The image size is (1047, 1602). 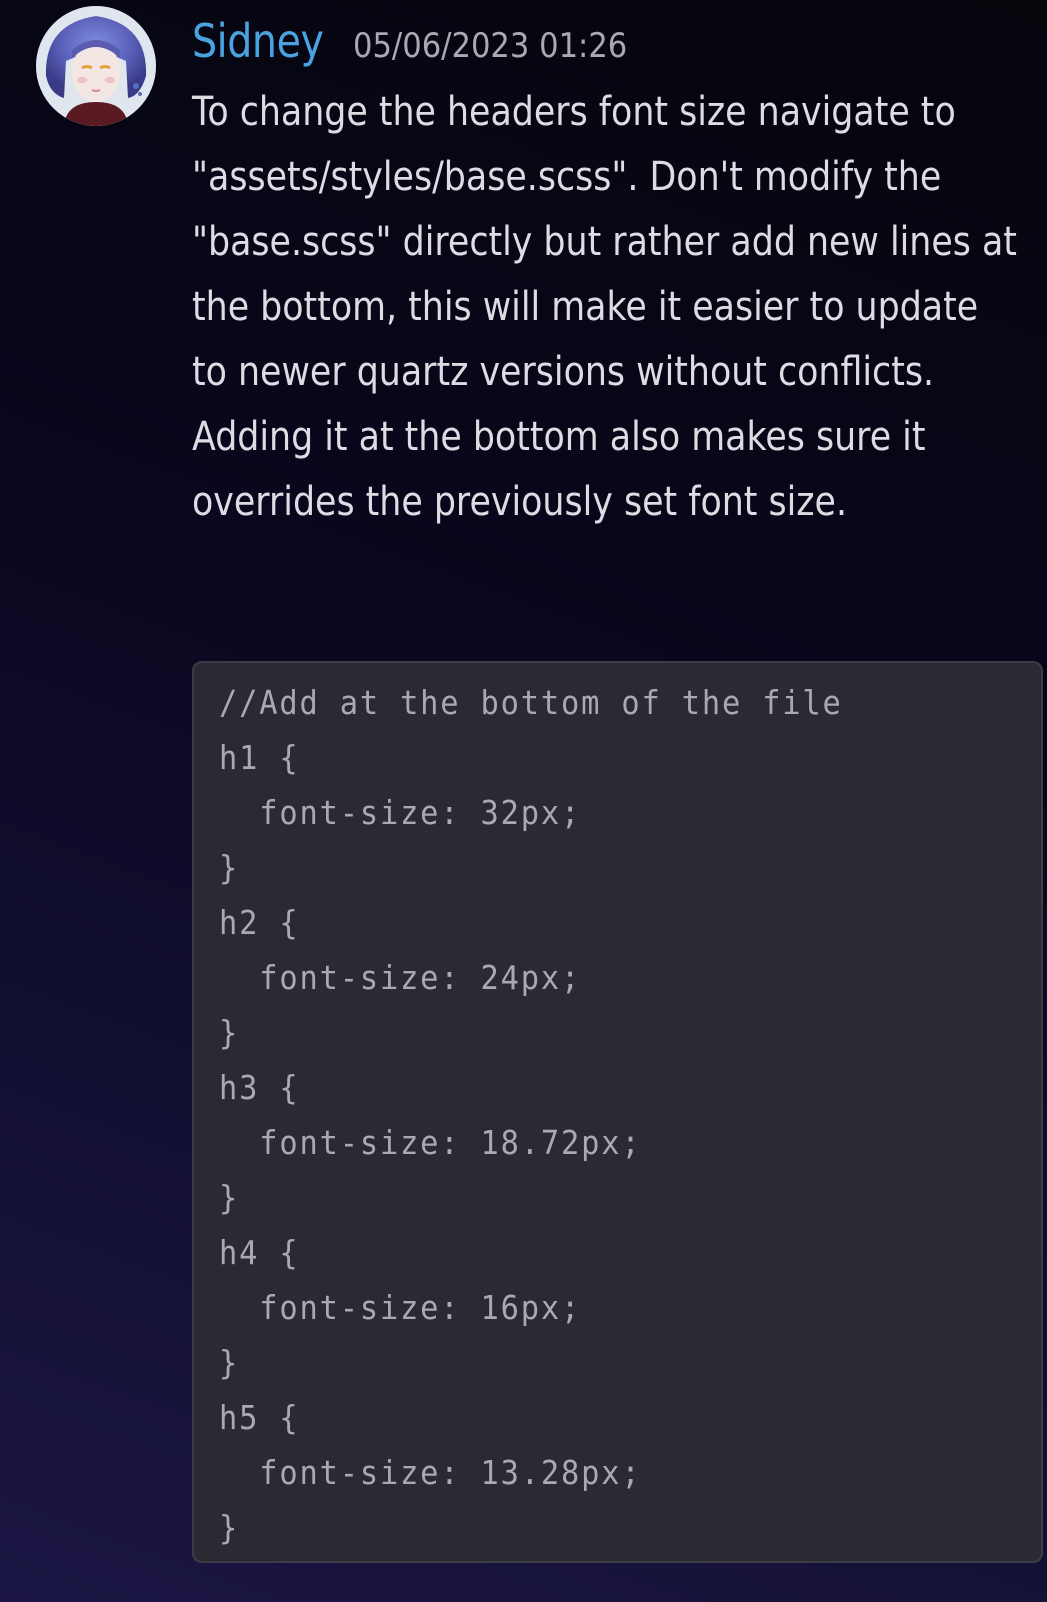 I want to click on avatar-illustration-icon, so click(x=96, y=66).